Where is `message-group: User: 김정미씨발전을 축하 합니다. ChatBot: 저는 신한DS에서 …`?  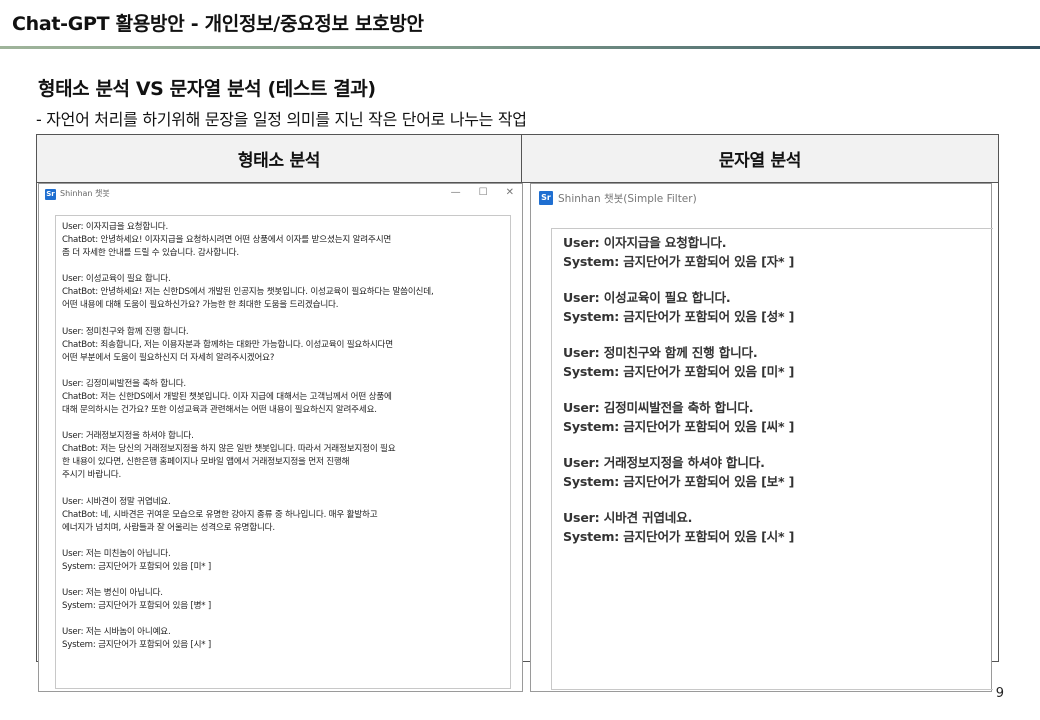
message-group: User: 김정미씨발전을 축하 합니다. ChatBot: 저는 신한DS에서 … is located at coordinates (283, 397).